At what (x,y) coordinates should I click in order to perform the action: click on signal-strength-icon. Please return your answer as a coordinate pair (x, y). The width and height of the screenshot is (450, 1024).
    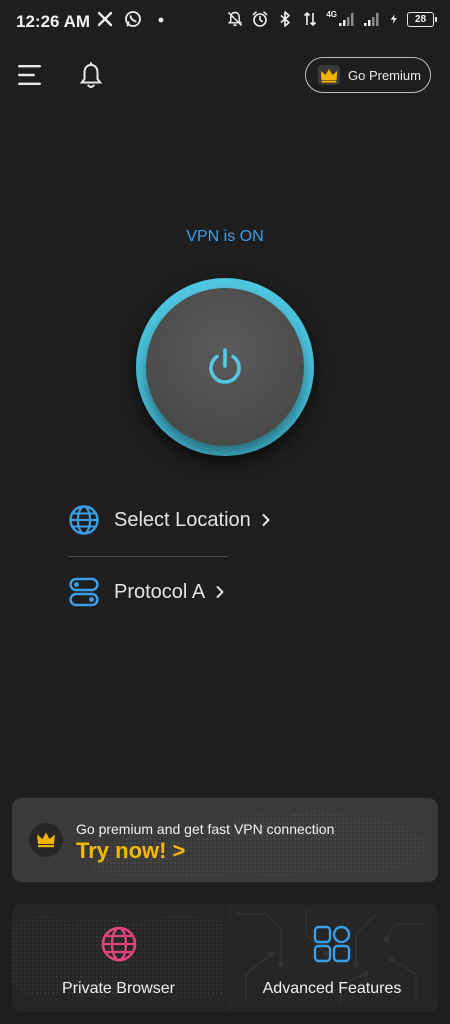
    Looking at the image, I should click on (346, 19).